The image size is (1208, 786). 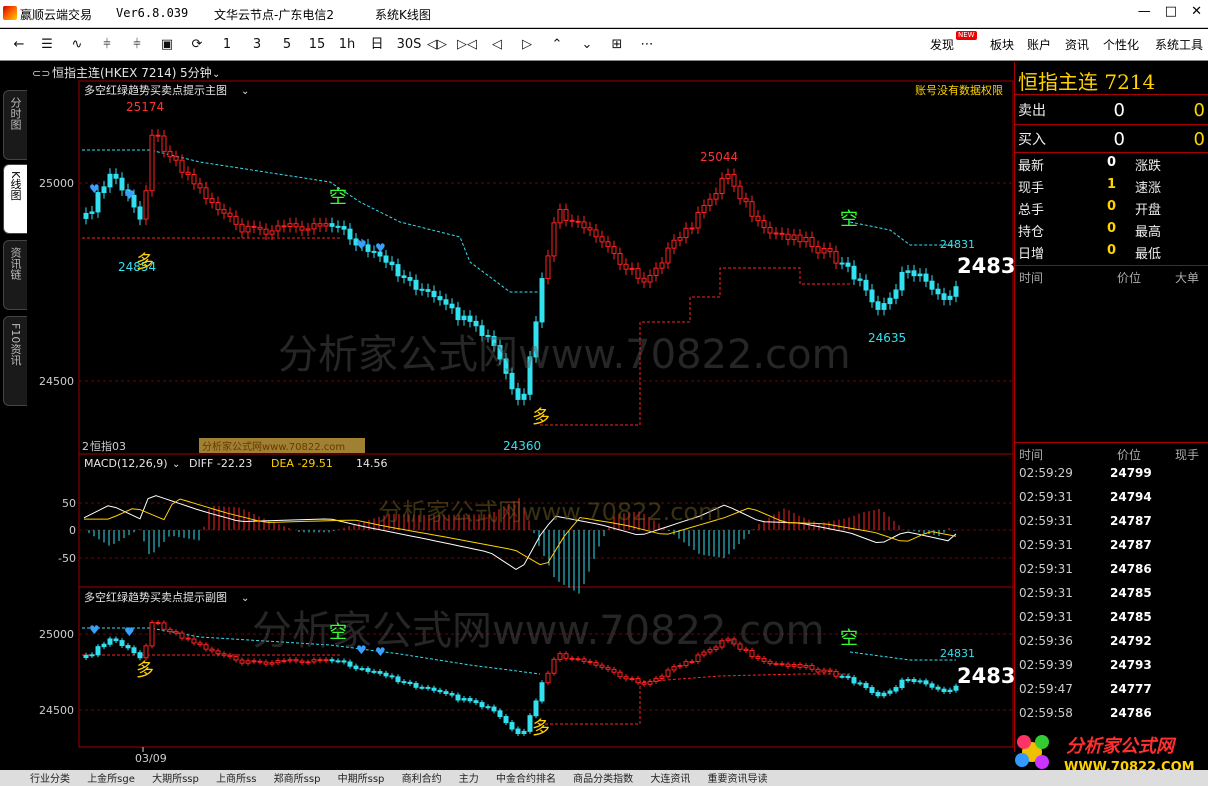 What do you see at coordinates (1131, 593) in the screenshot?
I see `tick-price: 24785` at bounding box center [1131, 593].